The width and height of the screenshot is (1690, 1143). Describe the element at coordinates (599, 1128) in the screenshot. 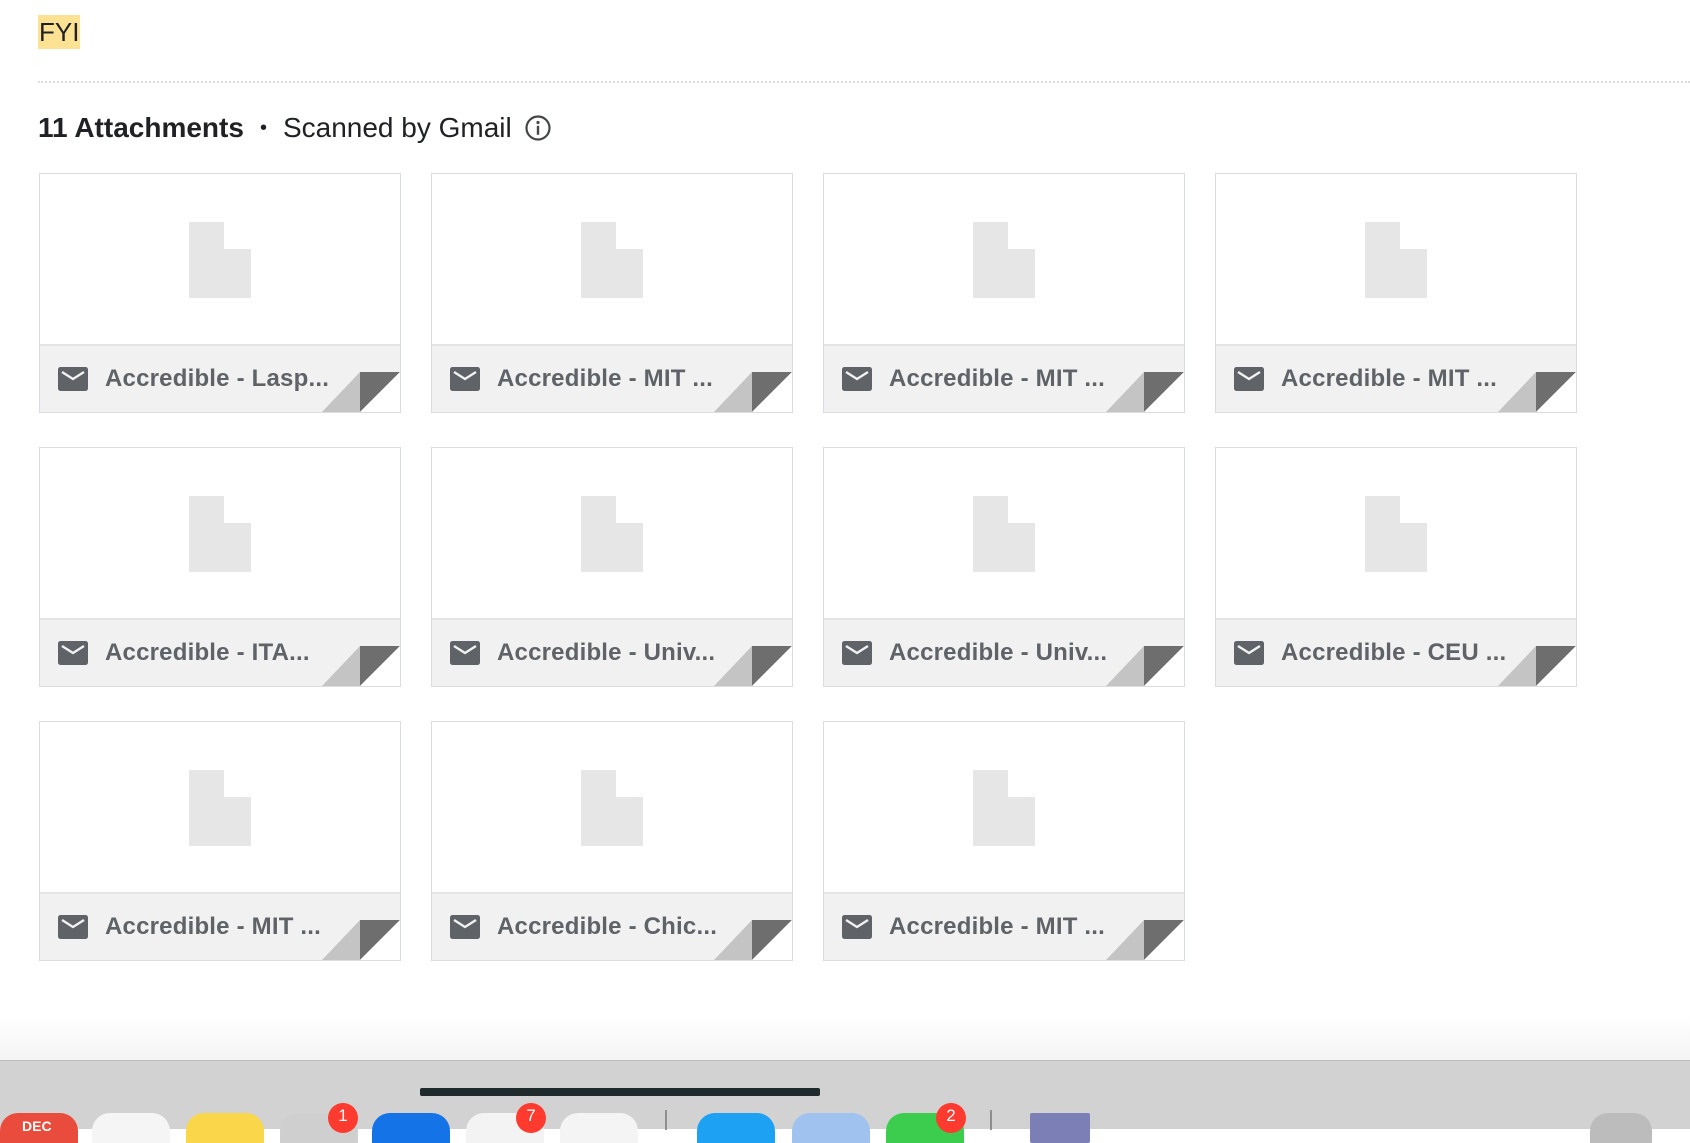

I see `chrome-app-icon` at that location.